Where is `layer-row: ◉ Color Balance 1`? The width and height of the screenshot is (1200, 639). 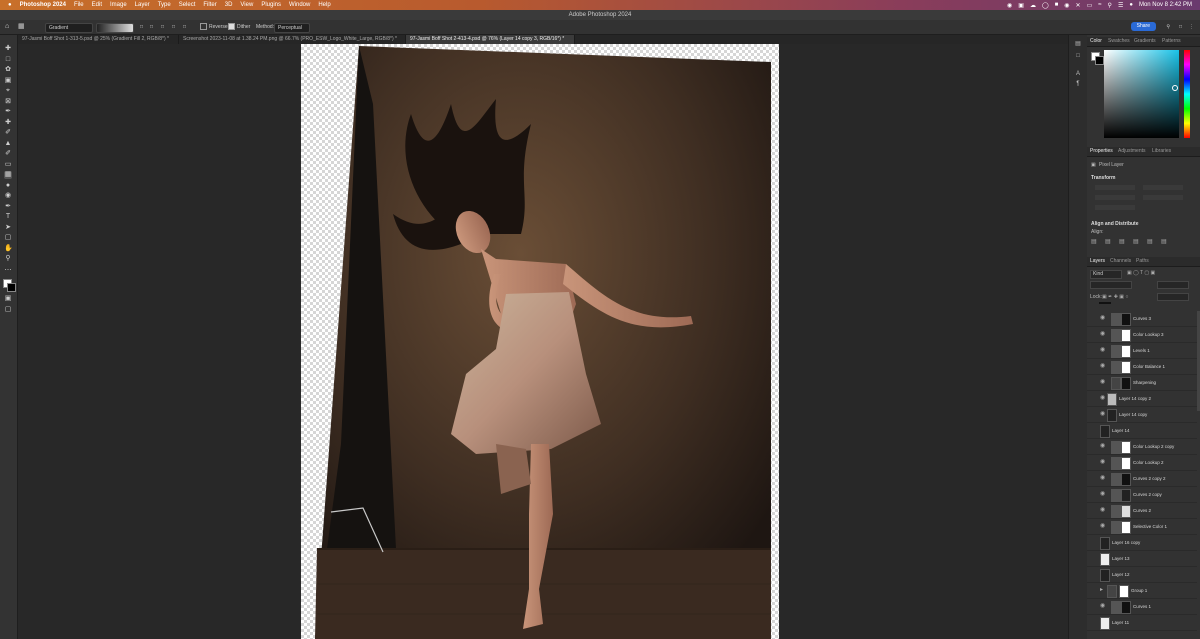 layer-row: ◉ Color Balance 1 is located at coordinates (1142, 367).